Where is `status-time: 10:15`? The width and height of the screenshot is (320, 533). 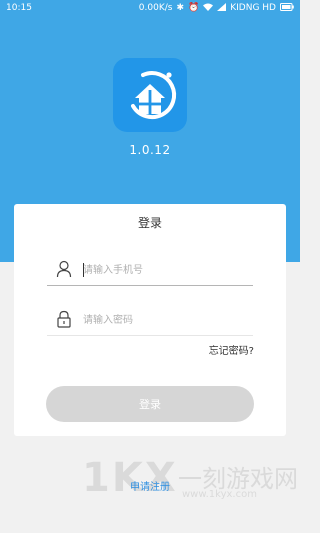
status-time: 10:15 is located at coordinates (19, 8).